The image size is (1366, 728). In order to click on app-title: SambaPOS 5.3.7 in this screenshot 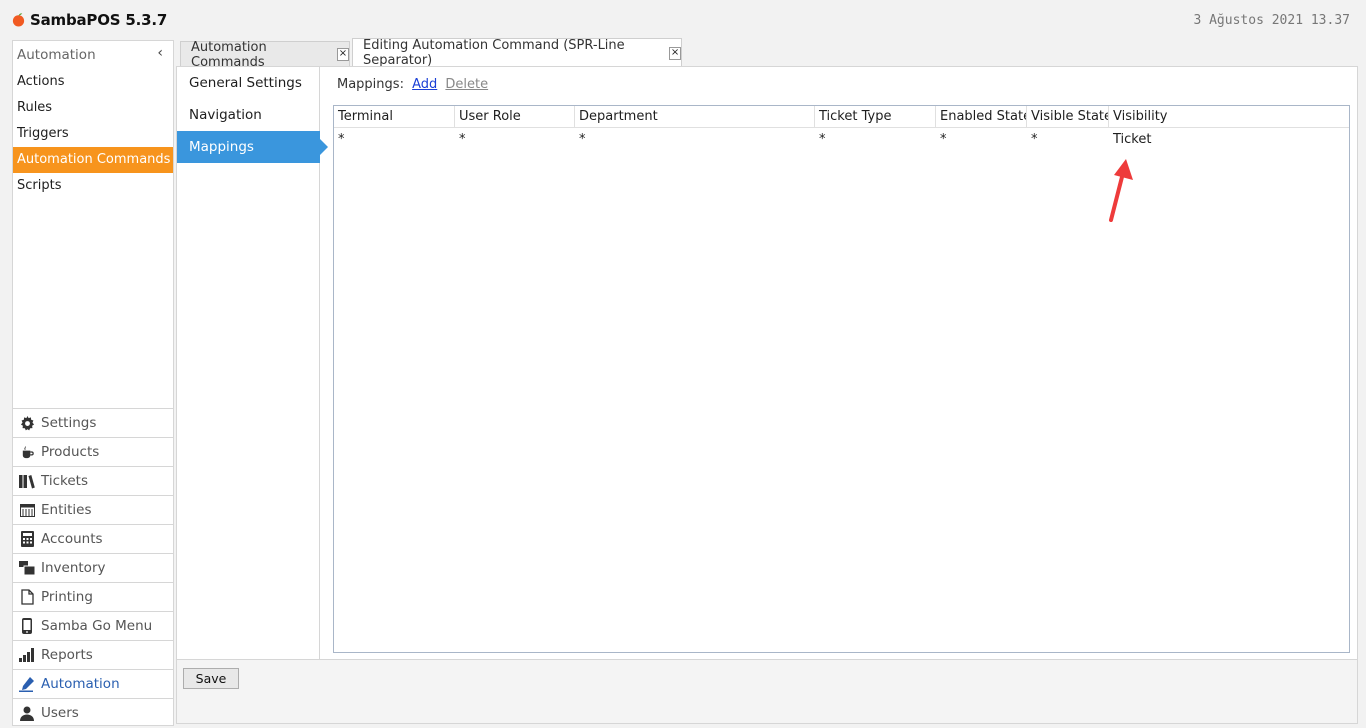, I will do `click(99, 20)`.